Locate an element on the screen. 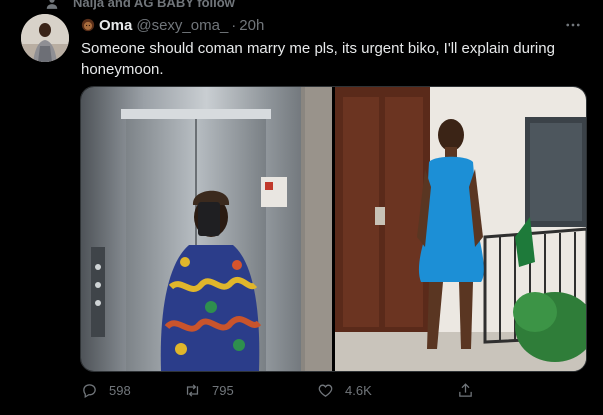  like-button: 4.6K is located at coordinates (387, 390).